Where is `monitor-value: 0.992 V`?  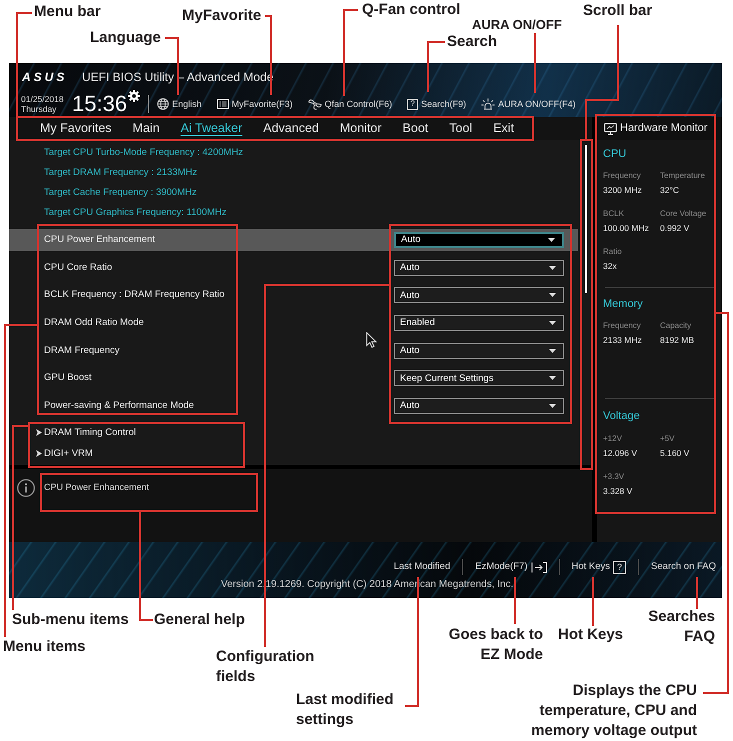 monitor-value: 0.992 V is located at coordinates (675, 228).